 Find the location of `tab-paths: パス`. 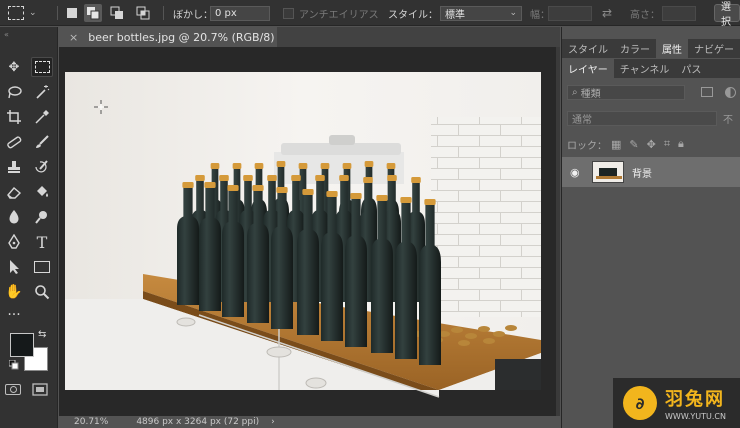

tab-paths: パス is located at coordinates (691, 68).